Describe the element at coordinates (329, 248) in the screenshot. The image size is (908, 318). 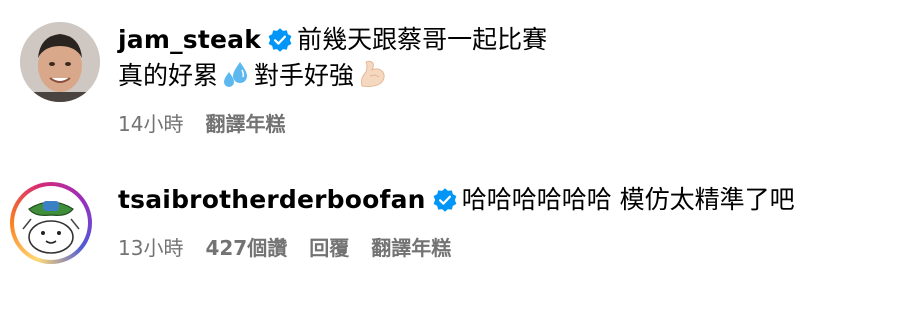
I see `reply-button: 回覆` at that location.